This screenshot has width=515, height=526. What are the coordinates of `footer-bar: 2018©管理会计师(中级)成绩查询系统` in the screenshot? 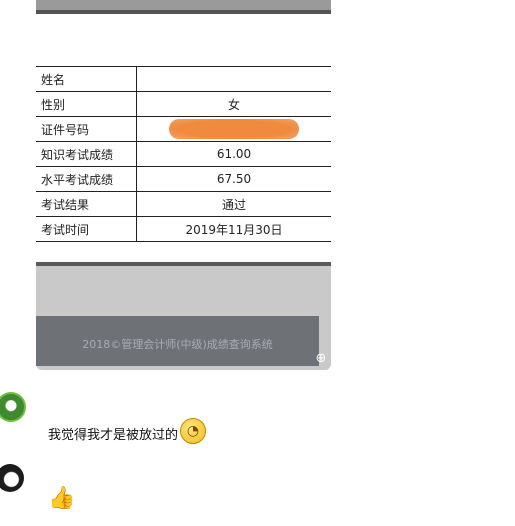 It's located at (177, 341).